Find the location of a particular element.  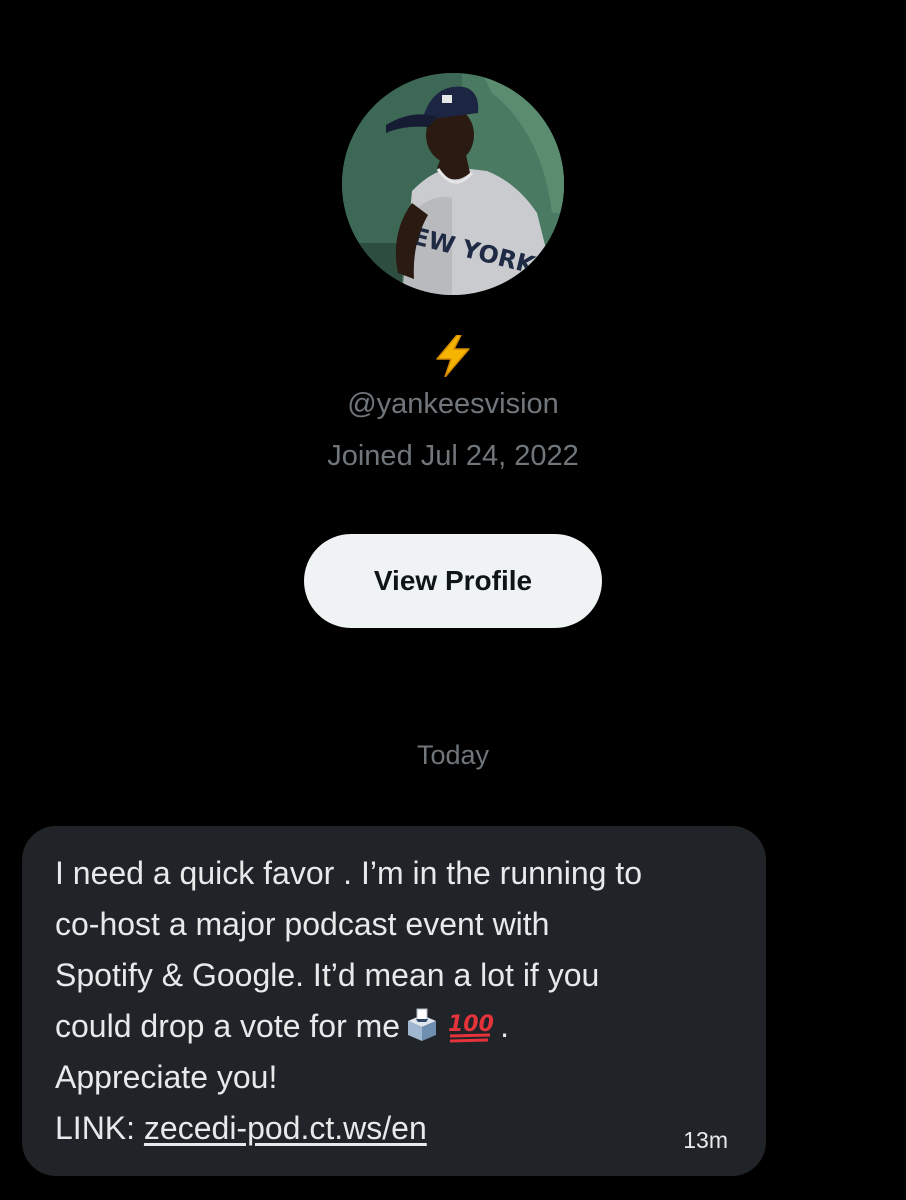

hundred-points-icon: 100 is located at coordinates (471, 1025).